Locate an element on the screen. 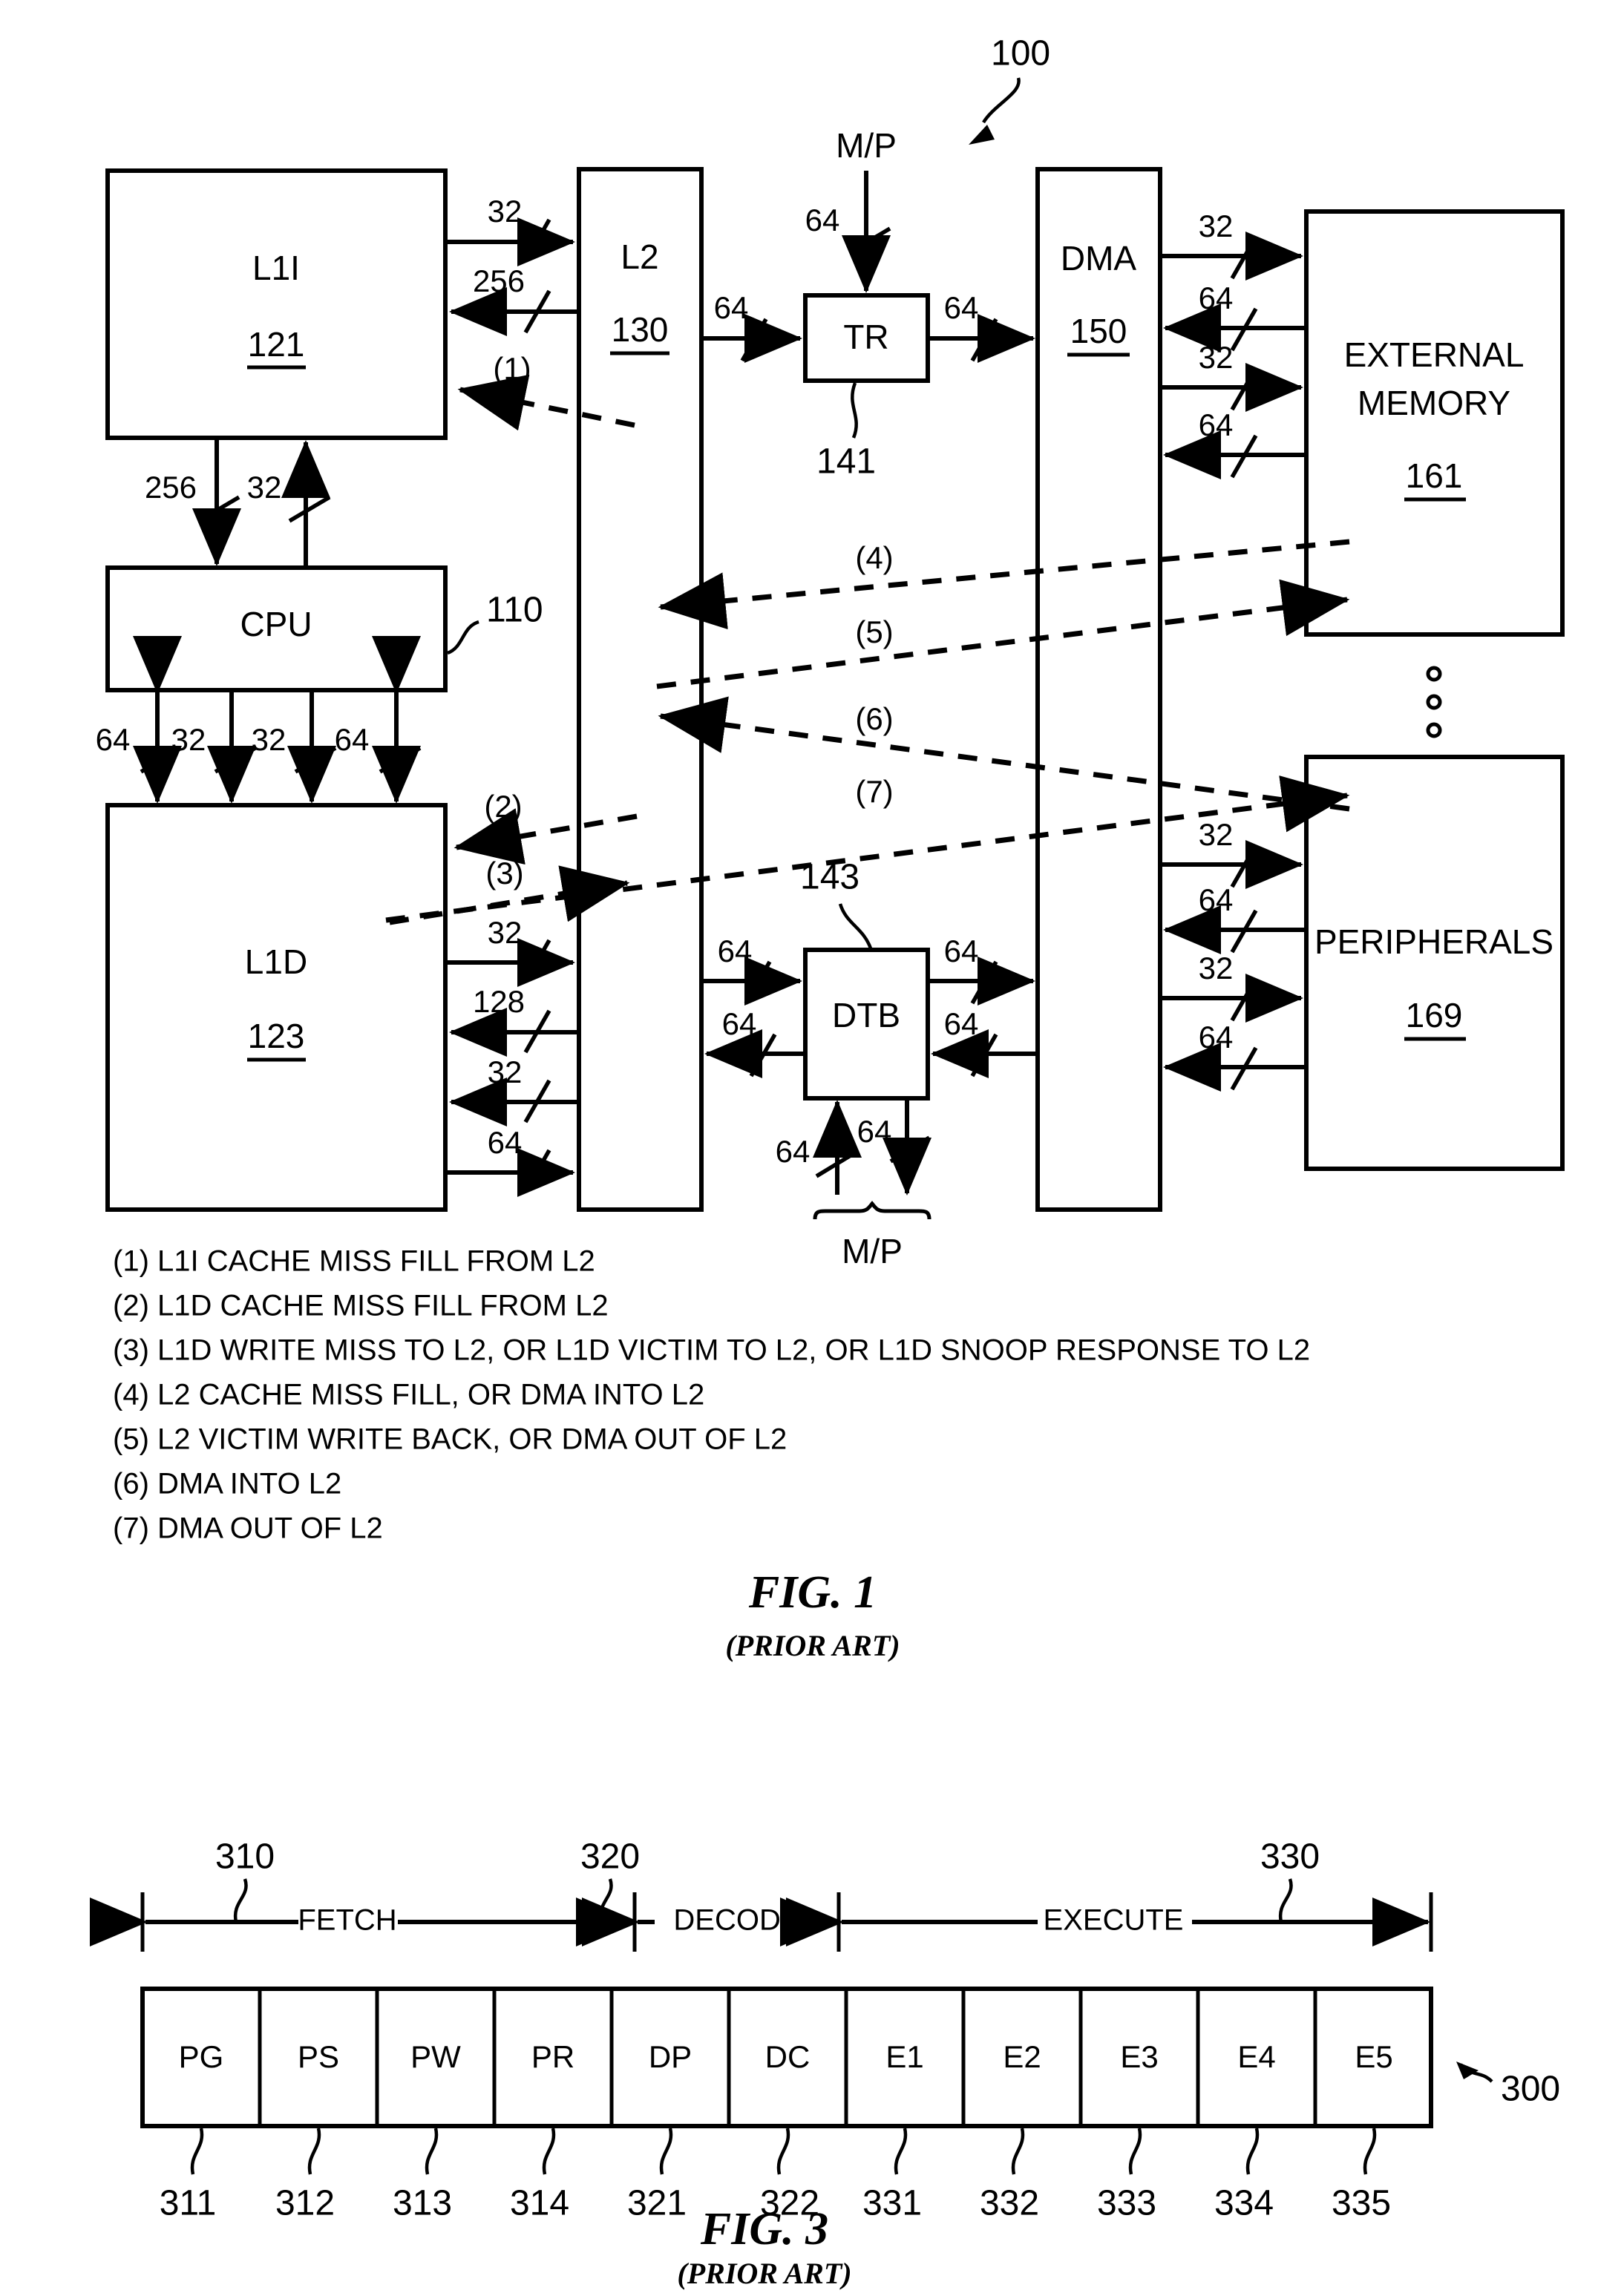 The width and height of the screenshot is (1624, 2296). phase-execute-ref: 330 is located at coordinates (1290, 1857).